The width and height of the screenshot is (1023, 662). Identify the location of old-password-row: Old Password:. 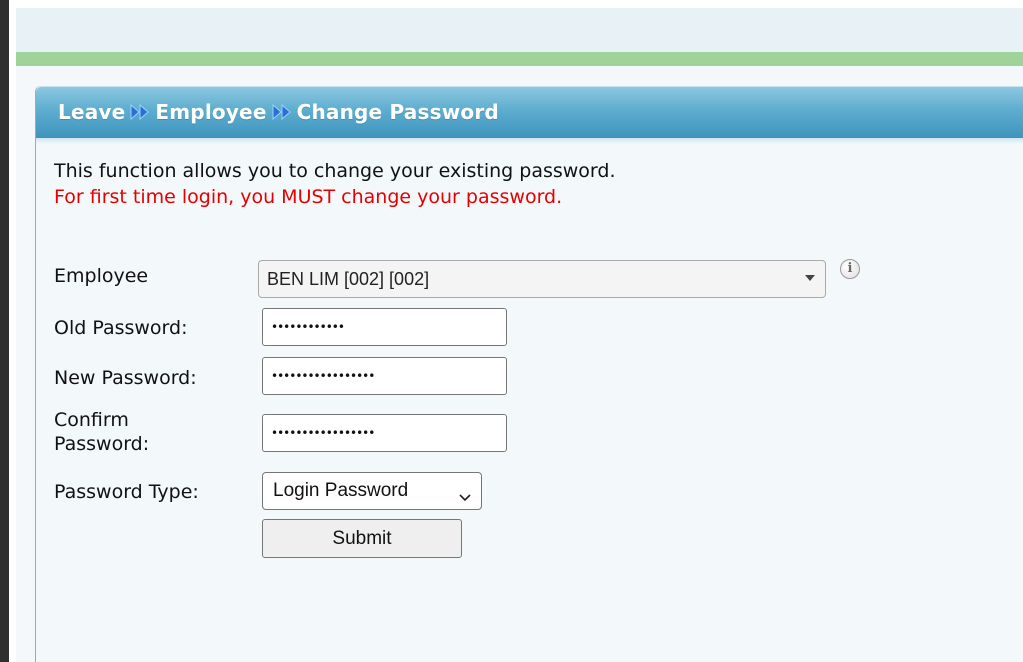
(158, 328).